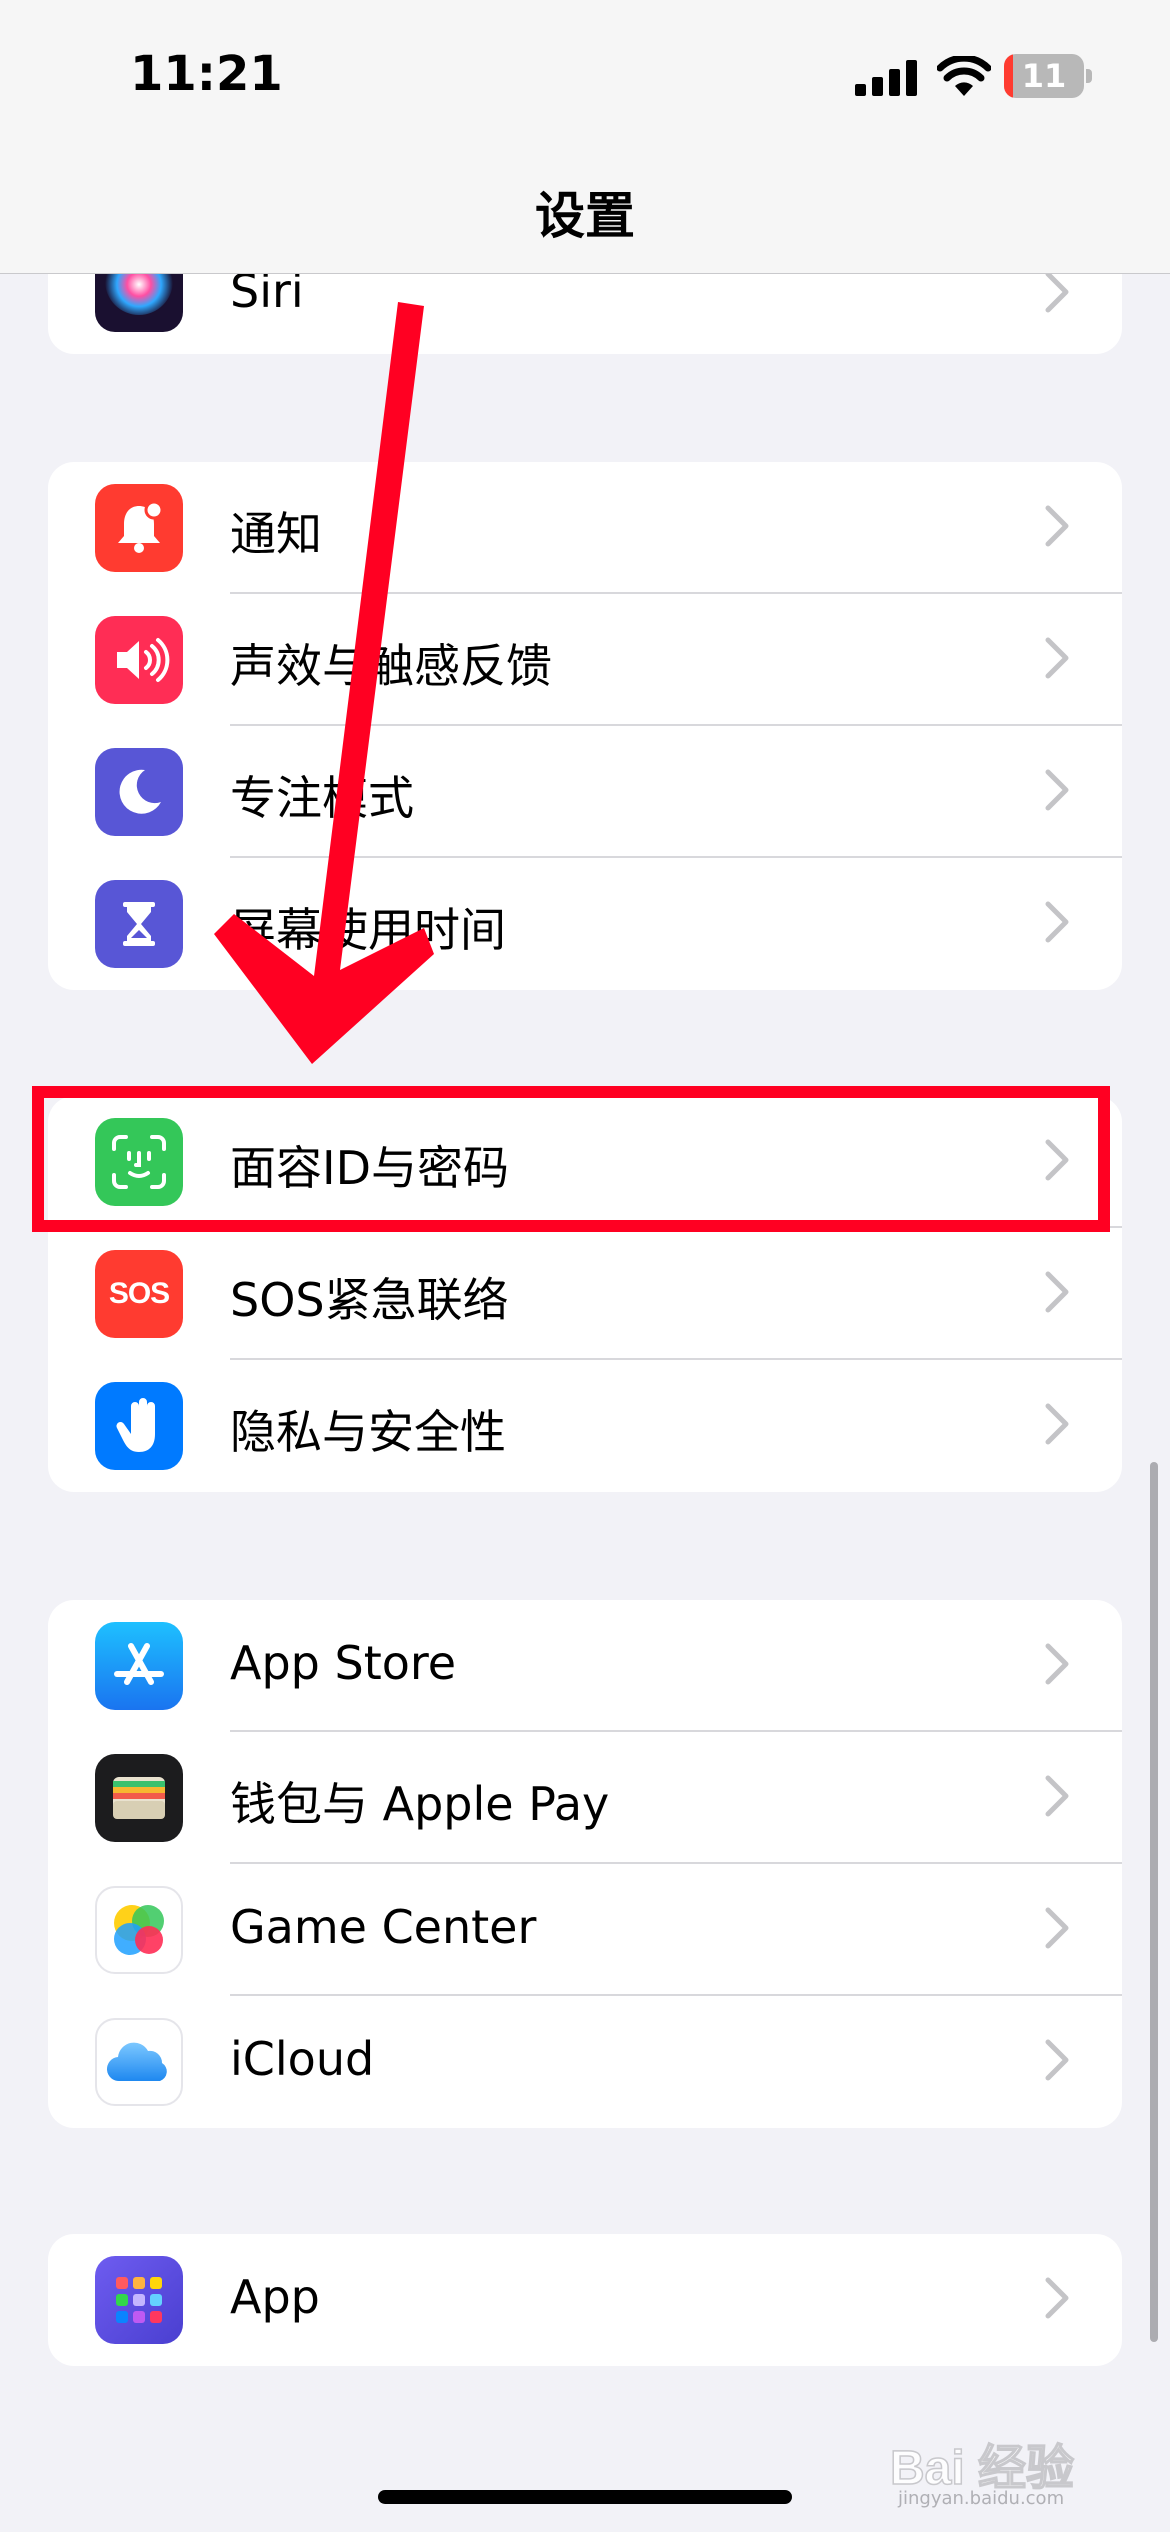 The width and height of the screenshot is (1170, 2532). What do you see at coordinates (139, 1666) in the screenshot?
I see `app-store-icon` at bounding box center [139, 1666].